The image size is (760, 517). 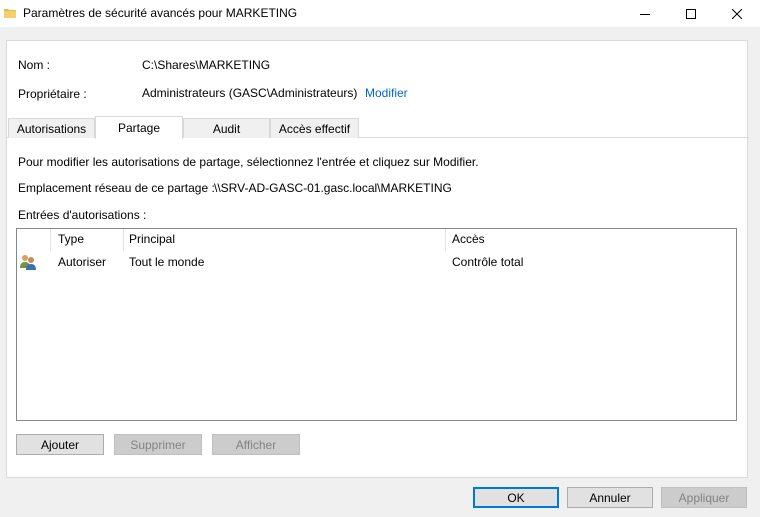 What do you see at coordinates (704, 497) in the screenshot?
I see `apply-button: Appliquer` at bounding box center [704, 497].